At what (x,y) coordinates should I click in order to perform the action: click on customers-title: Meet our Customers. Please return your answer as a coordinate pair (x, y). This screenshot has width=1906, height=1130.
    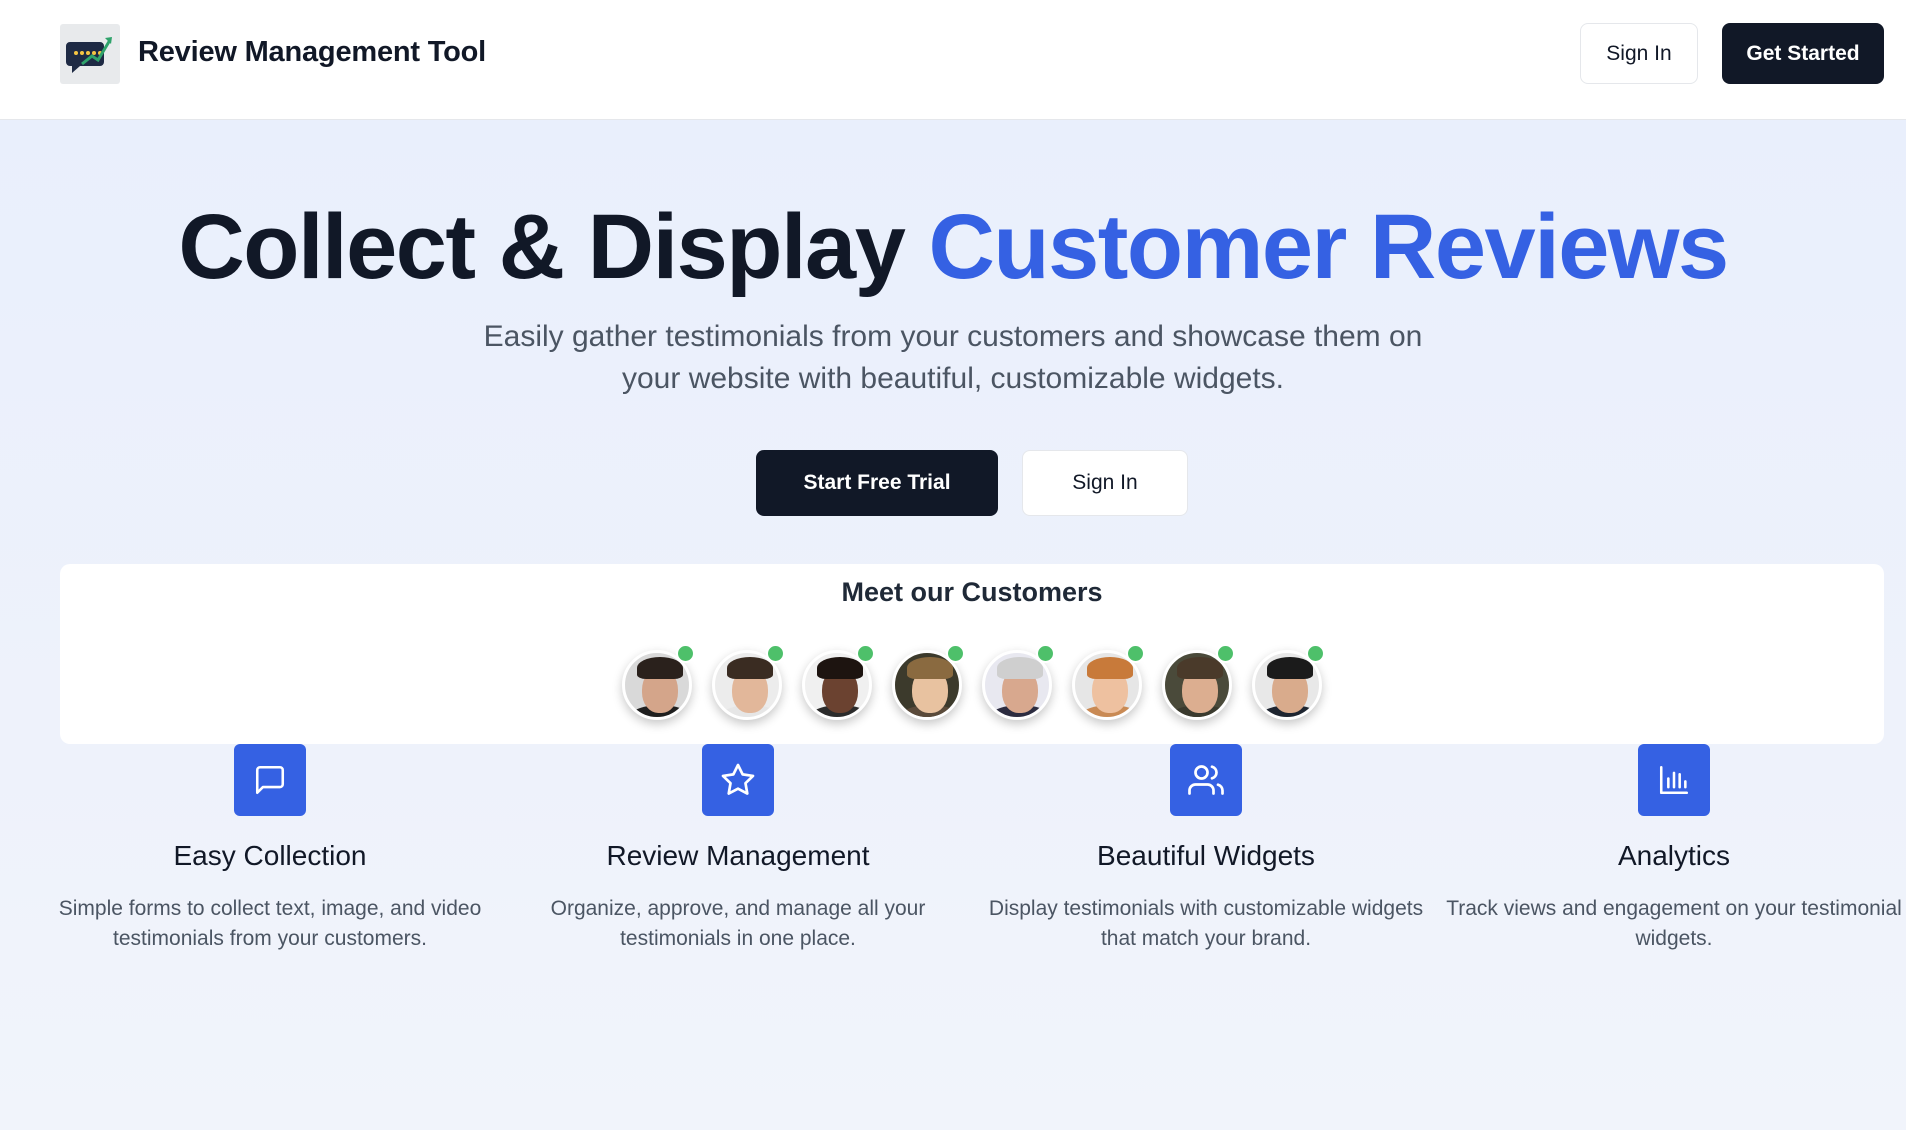
    Looking at the image, I should click on (972, 592).